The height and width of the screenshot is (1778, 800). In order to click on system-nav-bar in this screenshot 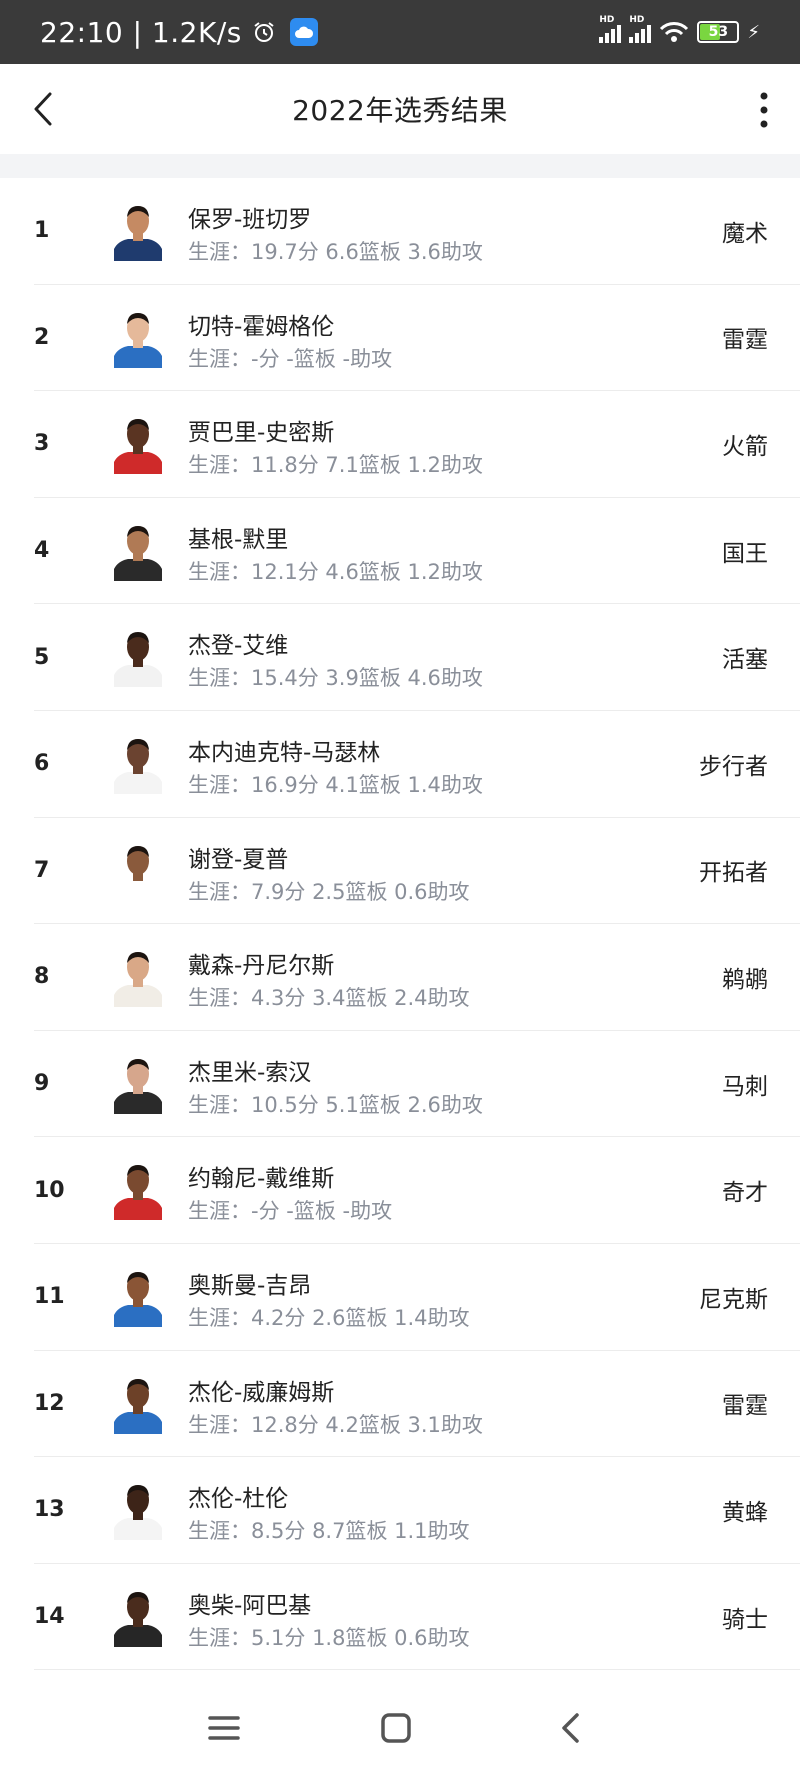, I will do `click(400, 1726)`.